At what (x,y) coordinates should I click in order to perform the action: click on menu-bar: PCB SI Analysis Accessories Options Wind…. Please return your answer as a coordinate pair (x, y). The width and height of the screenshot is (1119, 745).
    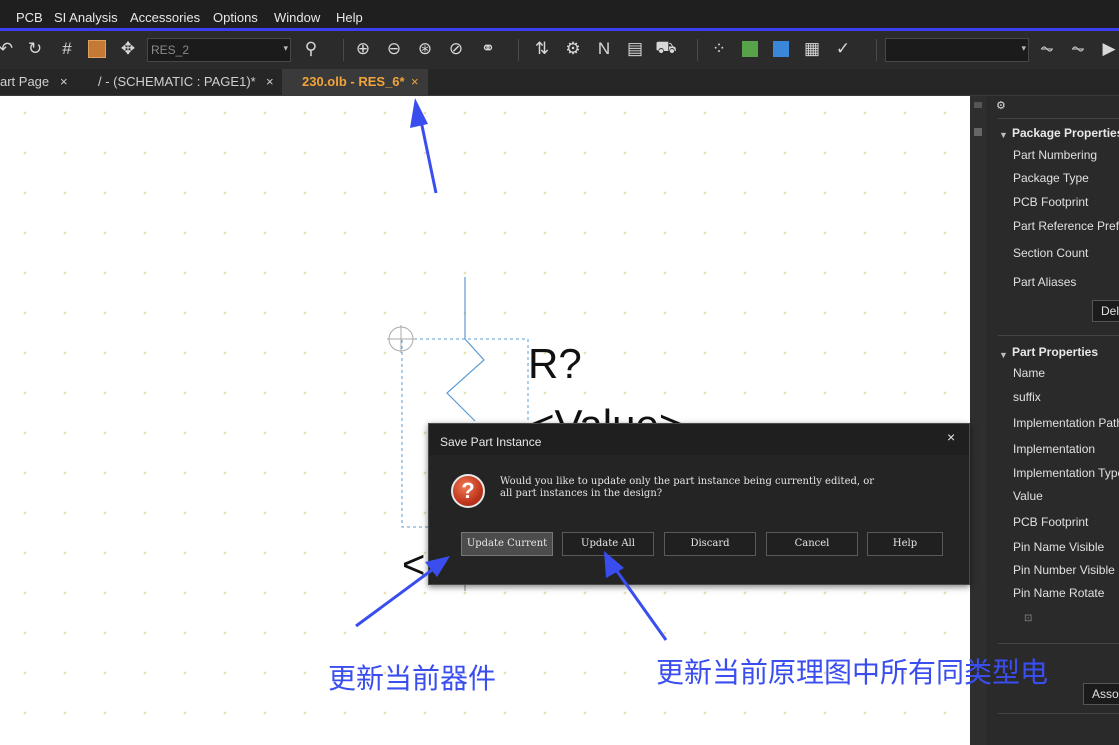
    Looking at the image, I should click on (559, 15).